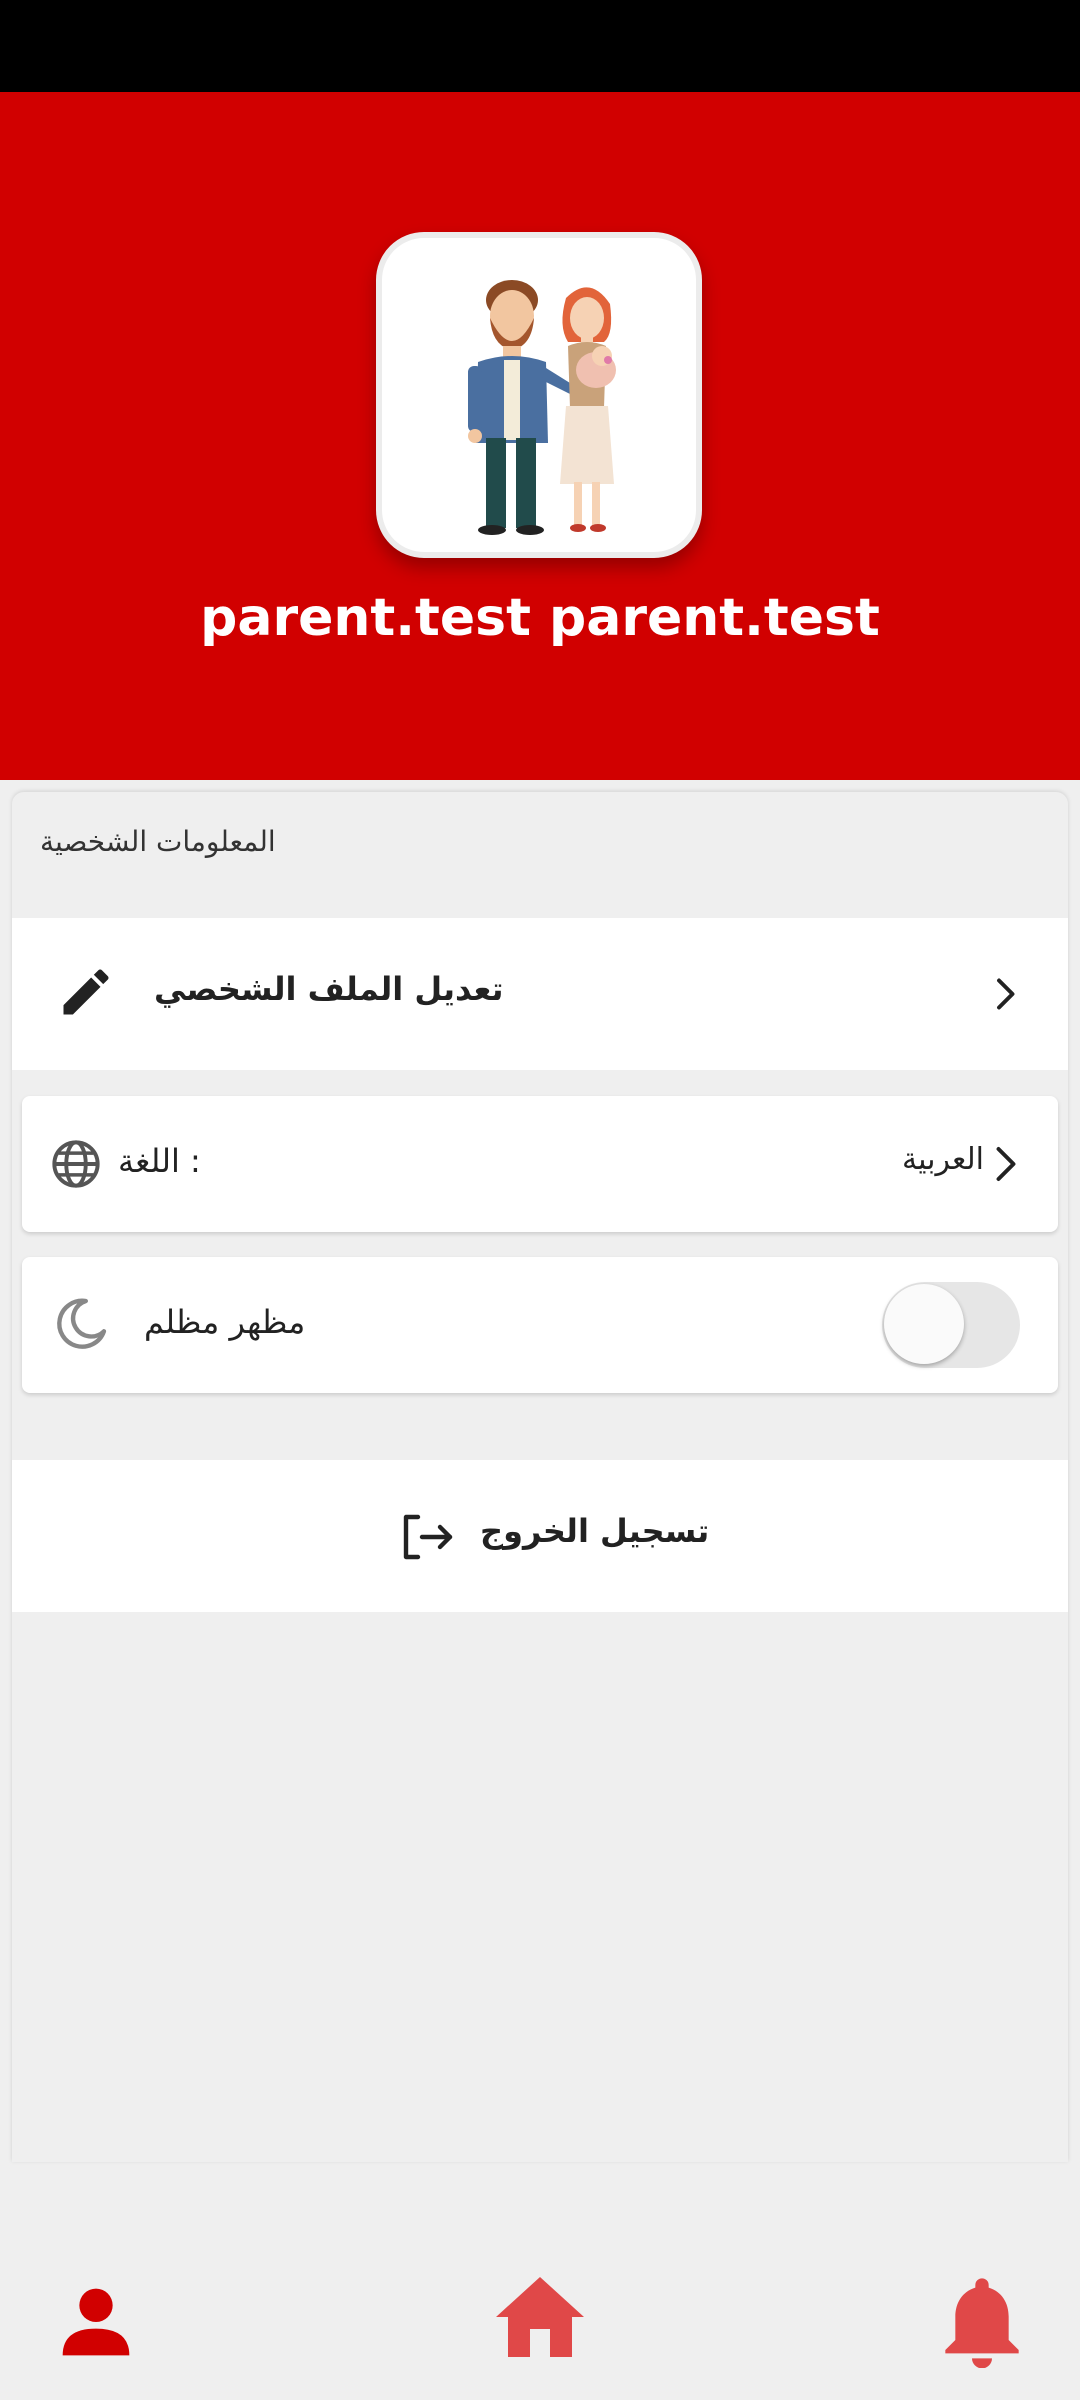  I want to click on dark-mode-toggle, so click(951, 1325).